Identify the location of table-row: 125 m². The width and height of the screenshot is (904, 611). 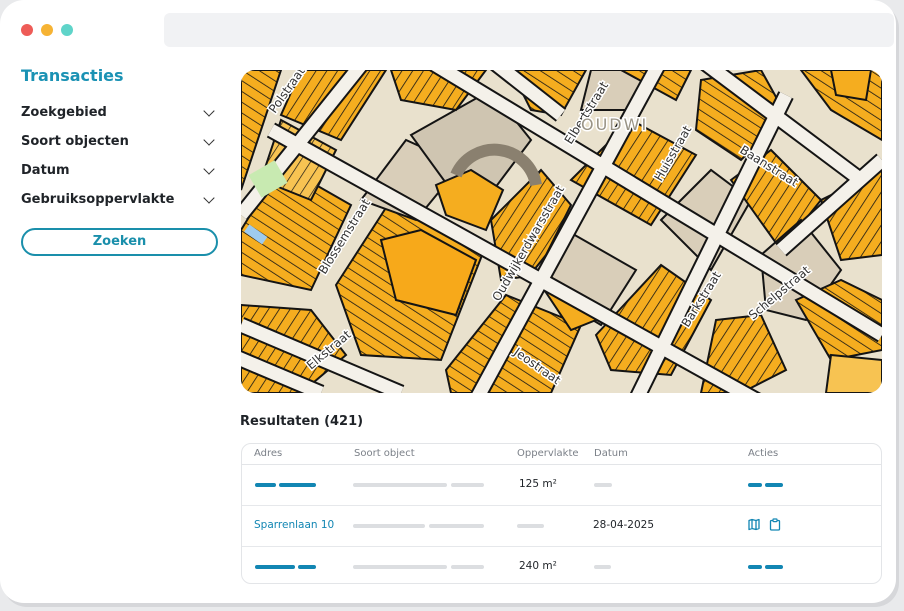
(561, 485).